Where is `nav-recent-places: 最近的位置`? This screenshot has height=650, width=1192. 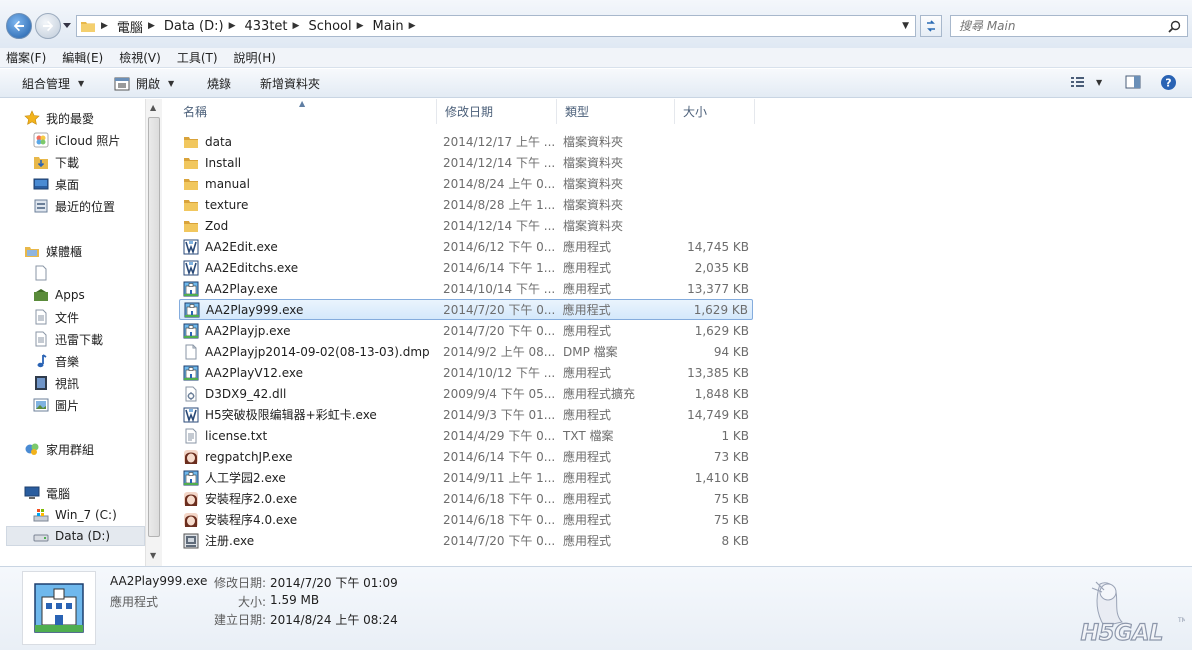
nav-recent-places: 最近的位置 is located at coordinates (74, 206).